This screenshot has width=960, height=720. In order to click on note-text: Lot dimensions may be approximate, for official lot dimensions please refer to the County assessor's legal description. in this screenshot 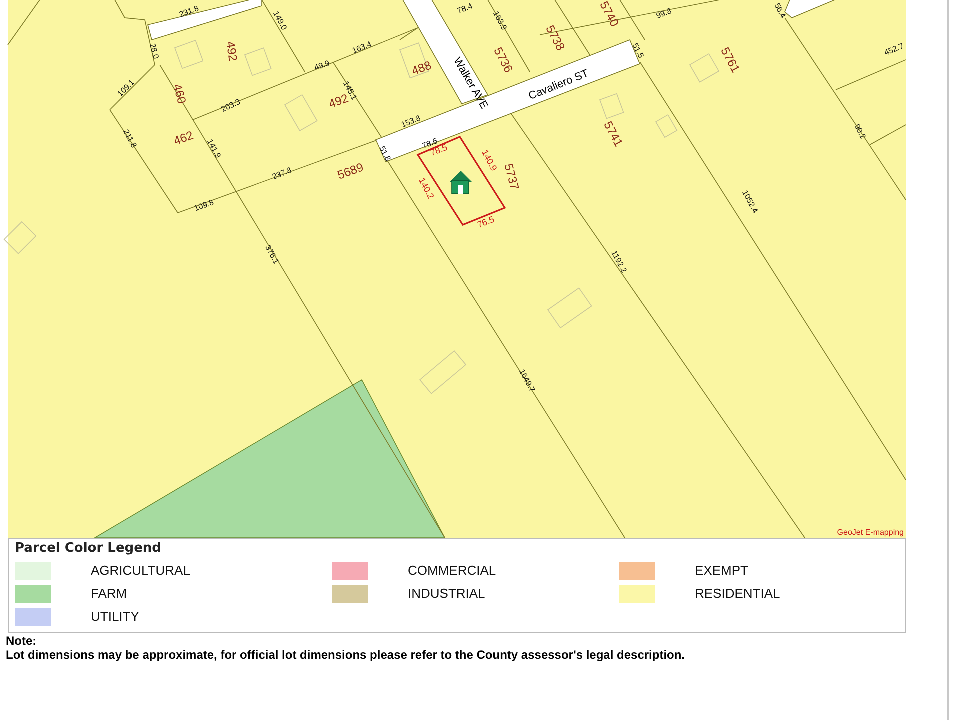, I will do `click(346, 655)`.